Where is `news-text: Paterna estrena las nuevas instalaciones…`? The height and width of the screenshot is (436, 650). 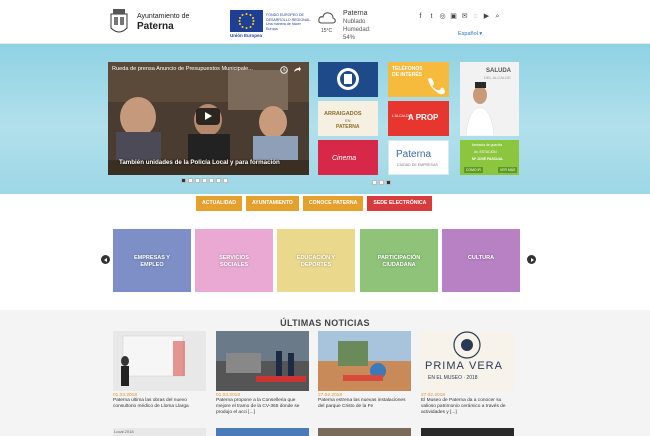
news-text: Paterna estrena las nuevas instalaciones… is located at coordinates (364, 404).